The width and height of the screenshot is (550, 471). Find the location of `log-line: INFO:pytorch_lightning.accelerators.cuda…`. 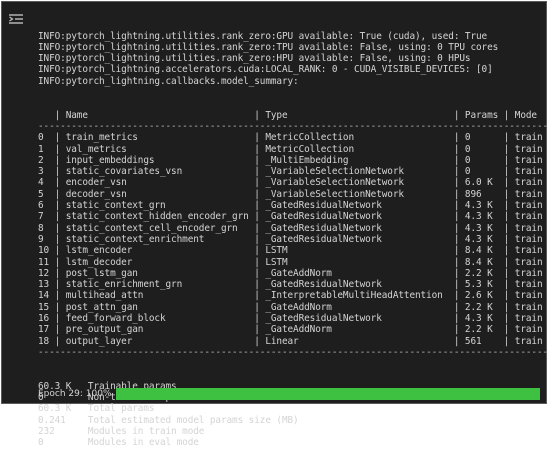

log-line: INFO:pytorch_lightning.accelerators.cuda… is located at coordinates (265, 70).